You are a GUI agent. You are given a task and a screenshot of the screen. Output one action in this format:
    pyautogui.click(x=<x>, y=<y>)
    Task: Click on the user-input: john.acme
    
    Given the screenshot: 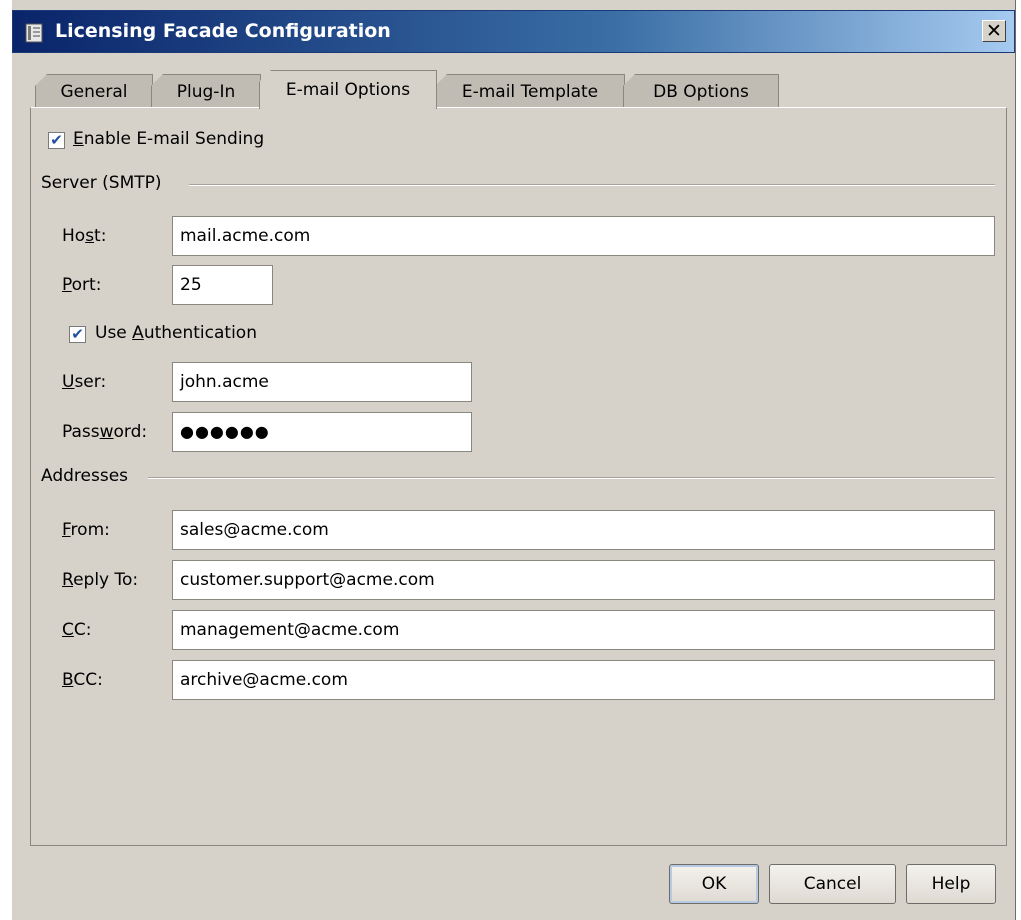 What is the action you would take?
    pyautogui.click(x=322, y=382)
    